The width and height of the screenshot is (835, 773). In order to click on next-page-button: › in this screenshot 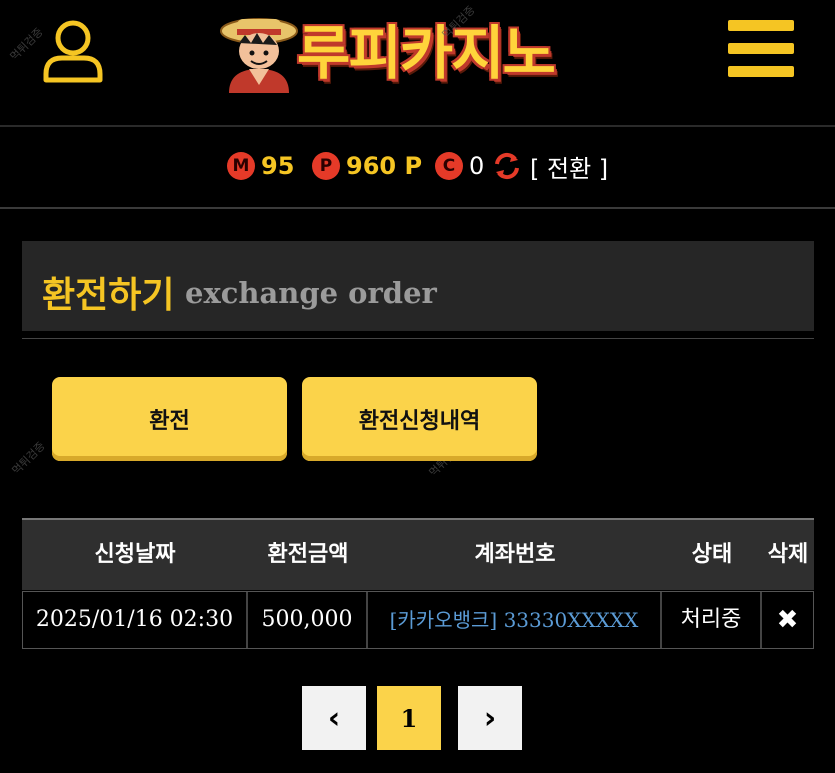, I will do `click(490, 718)`.